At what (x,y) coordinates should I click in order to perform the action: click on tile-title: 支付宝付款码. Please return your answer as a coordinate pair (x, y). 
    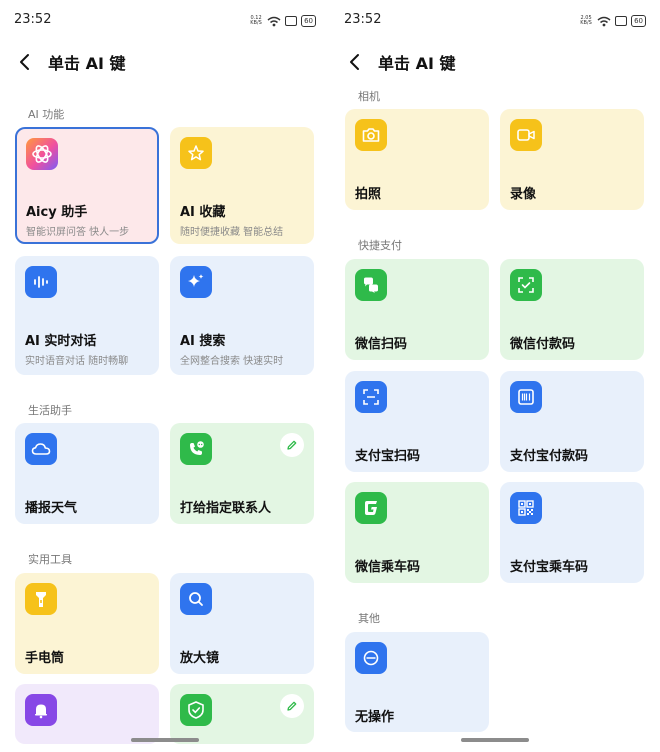
    Looking at the image, I should click on (549, 456).